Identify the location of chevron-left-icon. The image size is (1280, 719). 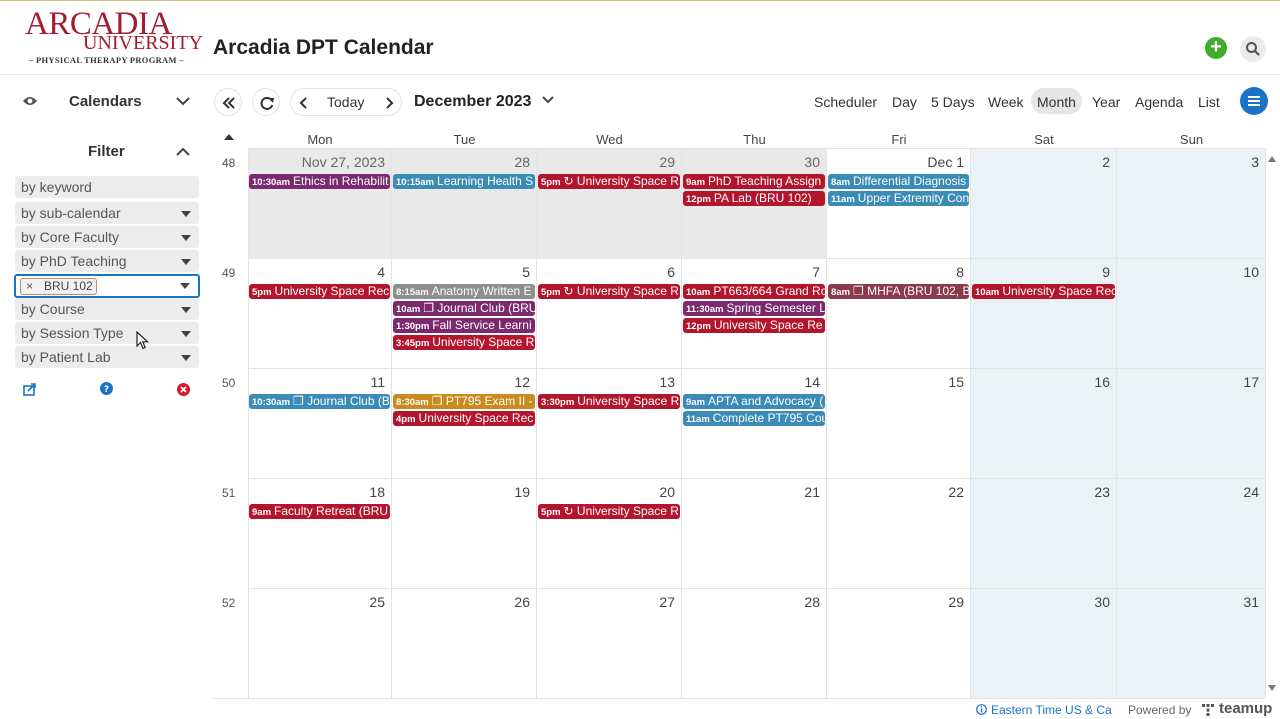
(304, 103).